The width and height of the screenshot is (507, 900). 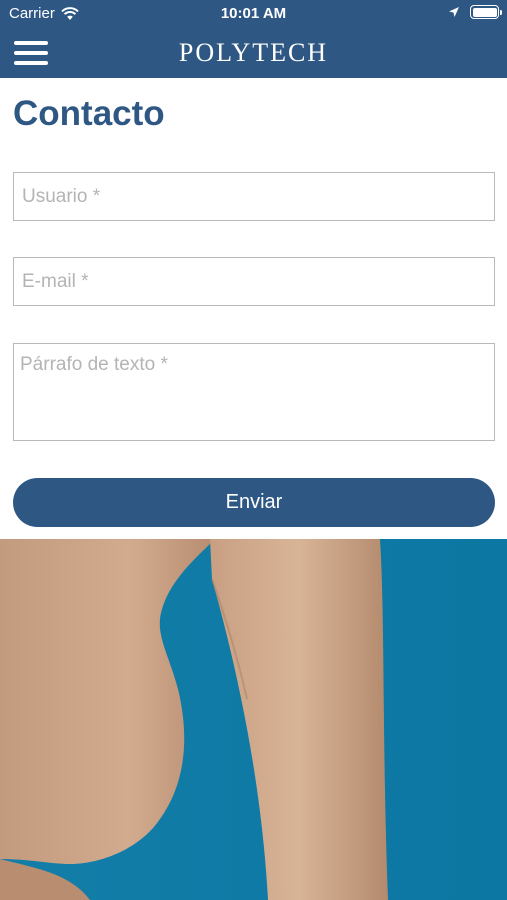 What do you see at coordinates (254, 502) in the screenshot?
I see `submit-button: Enviar` at bounding box center [254, 502].